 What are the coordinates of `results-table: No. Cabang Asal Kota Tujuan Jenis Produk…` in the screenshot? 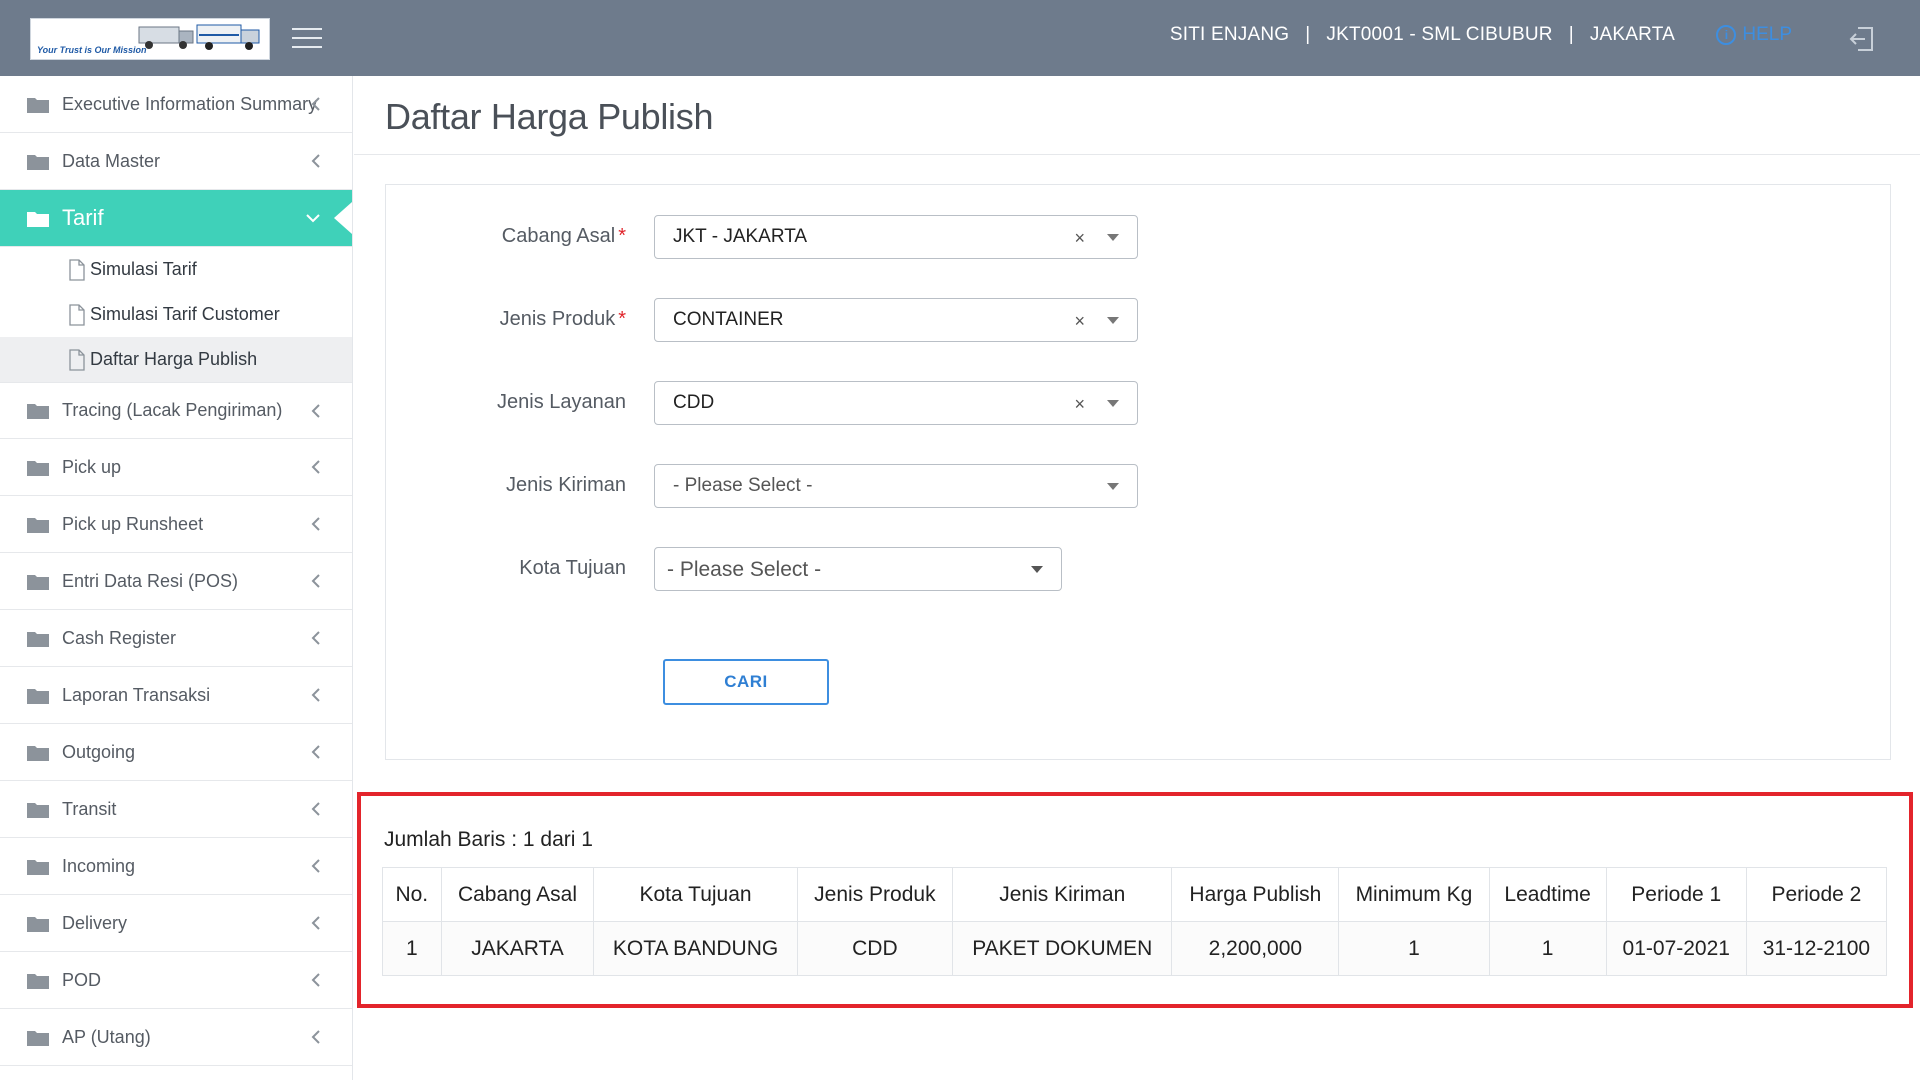 It's located at (1135, 921).